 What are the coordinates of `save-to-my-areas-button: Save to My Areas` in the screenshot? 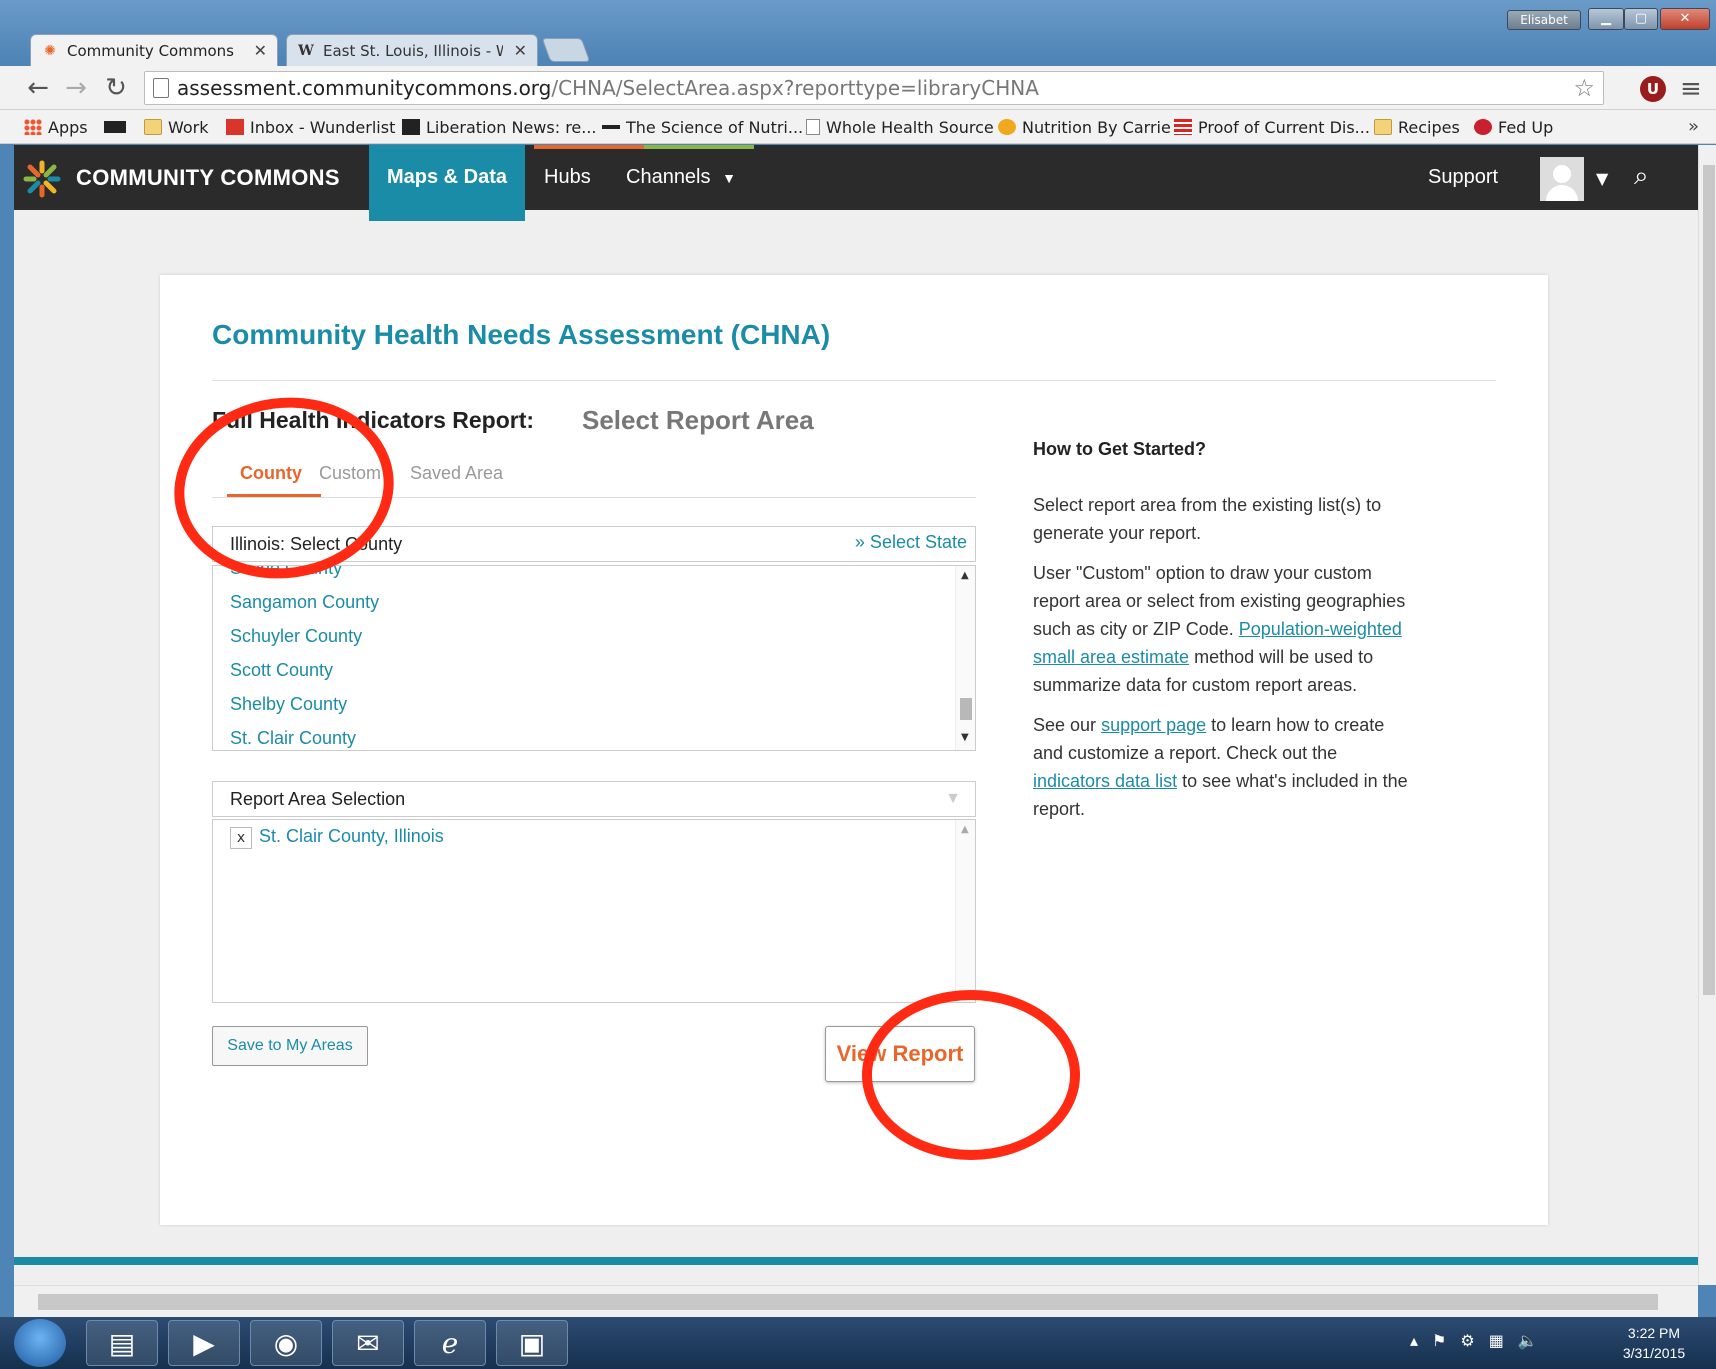 It's located at (290, 1046).